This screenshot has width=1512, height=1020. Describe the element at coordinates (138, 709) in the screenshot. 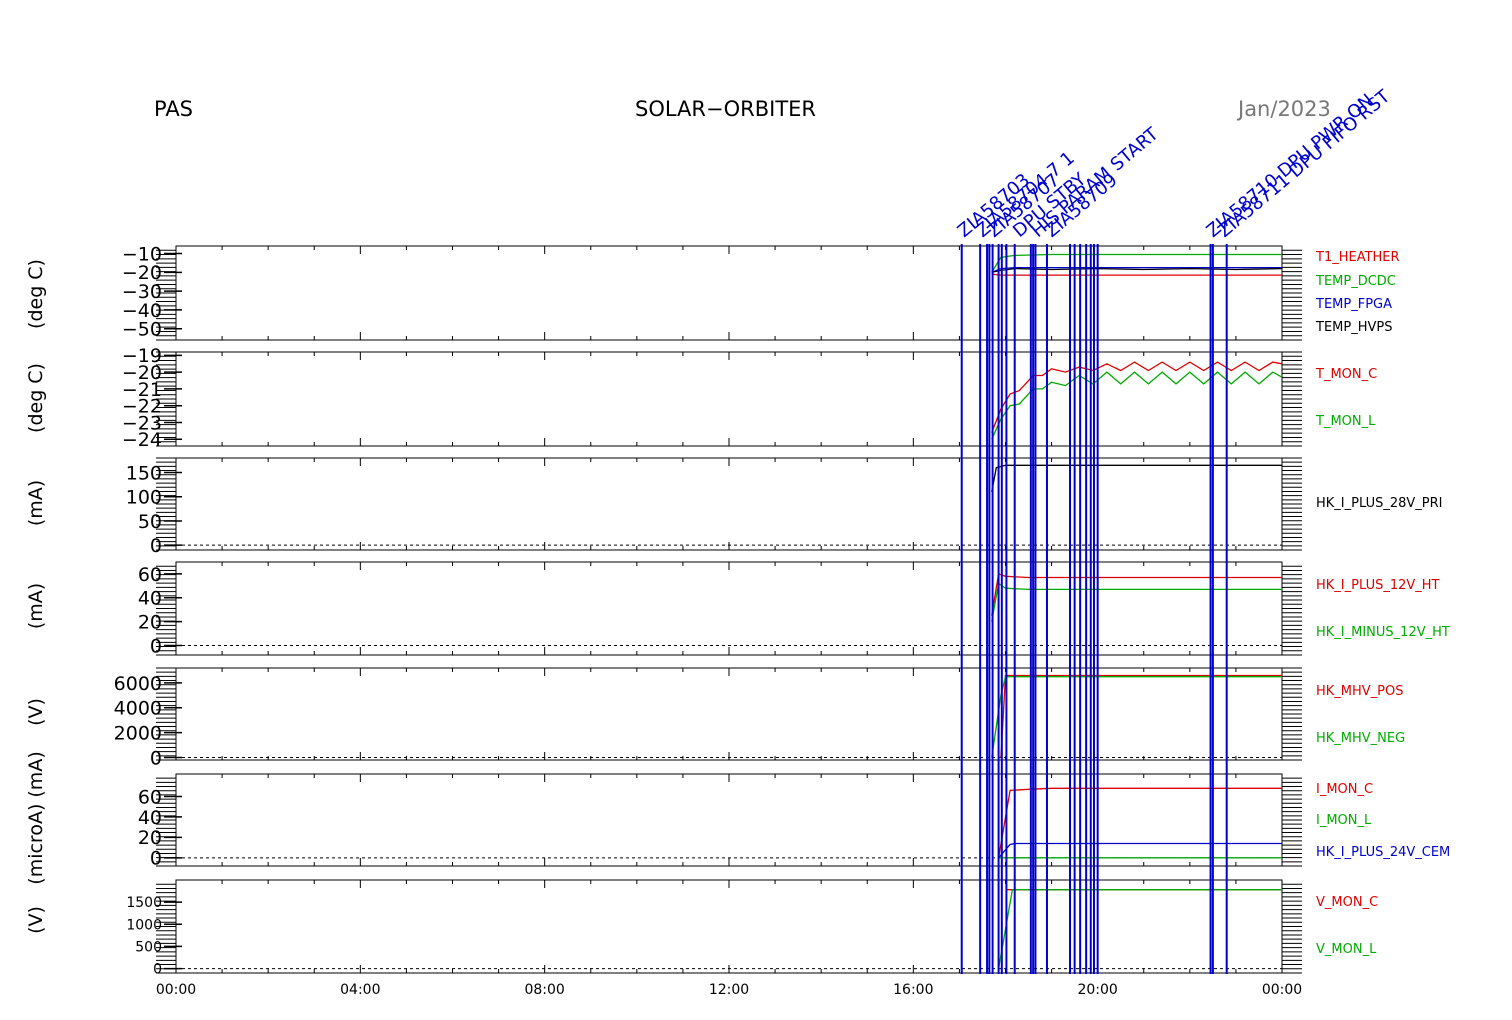

I see `y-tick-label: 4000` at that location.